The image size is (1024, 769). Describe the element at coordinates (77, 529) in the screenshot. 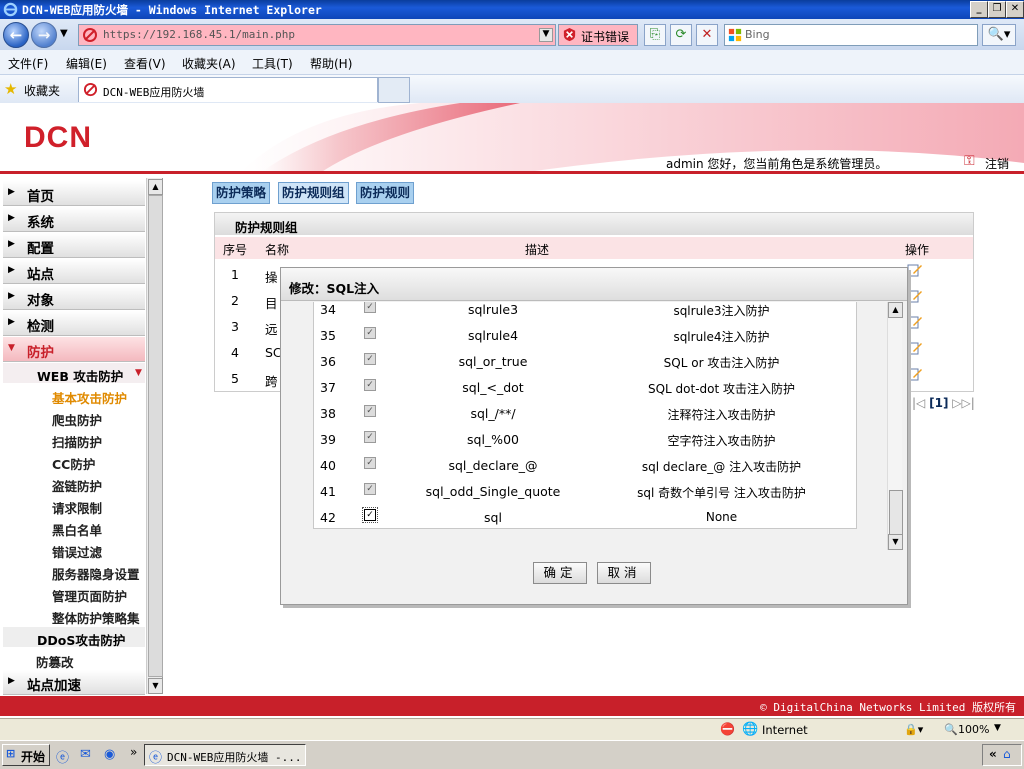

I see `sidebar-child-blackwhite: 黑白名单` at that location.